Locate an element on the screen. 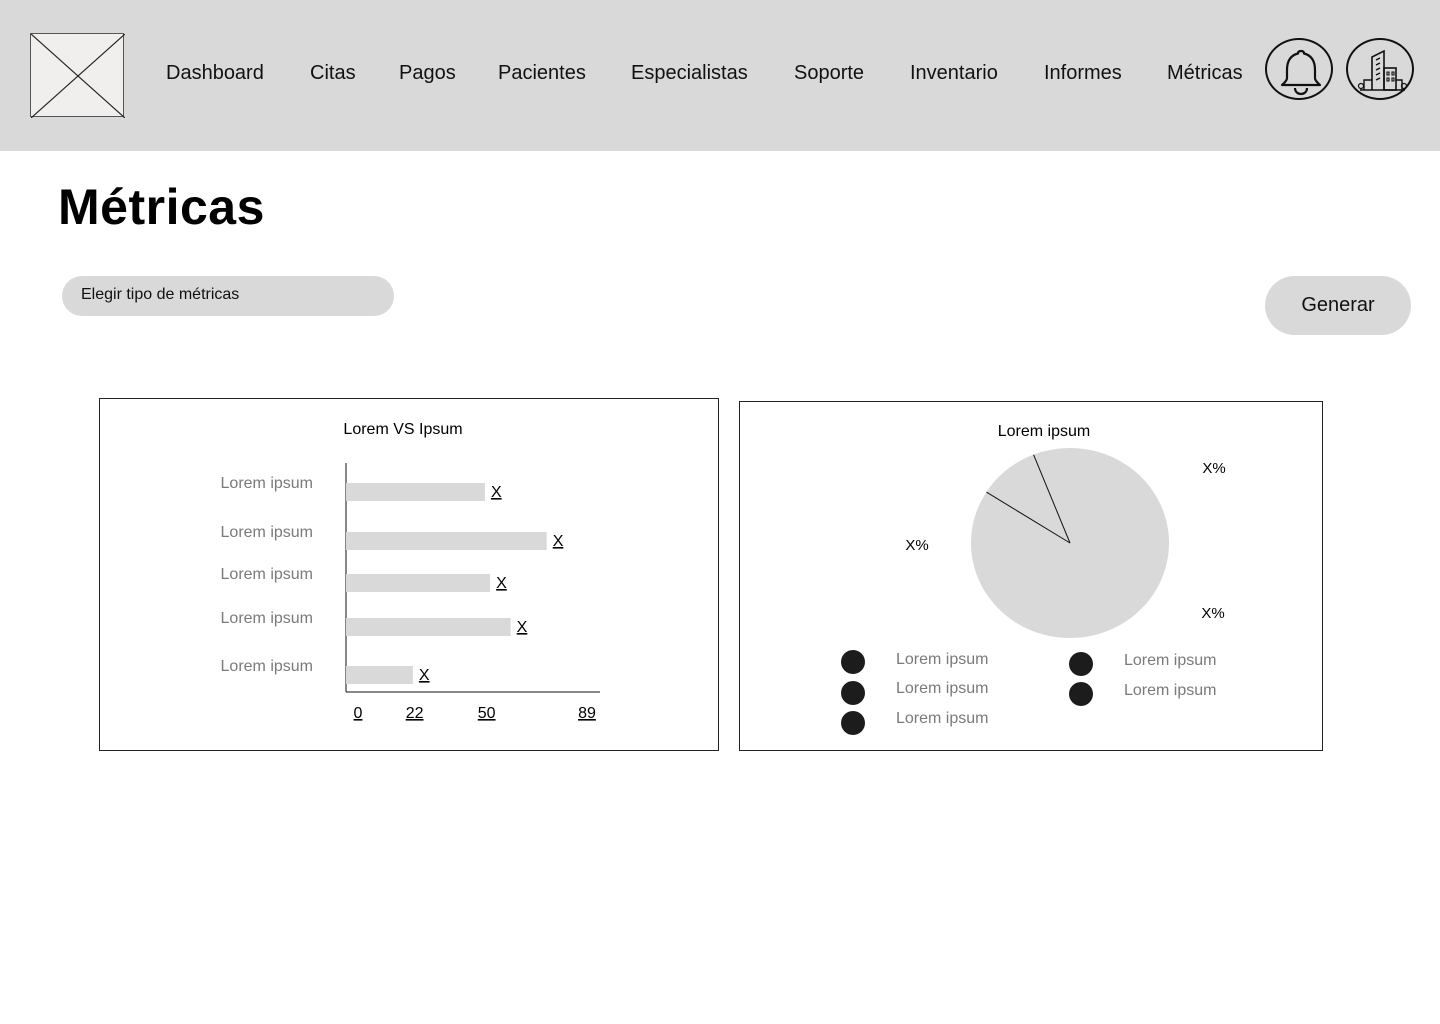 This screenshot has height=1024, width=1440. x-tick-label: 0 is located at coordinates (358, 713).